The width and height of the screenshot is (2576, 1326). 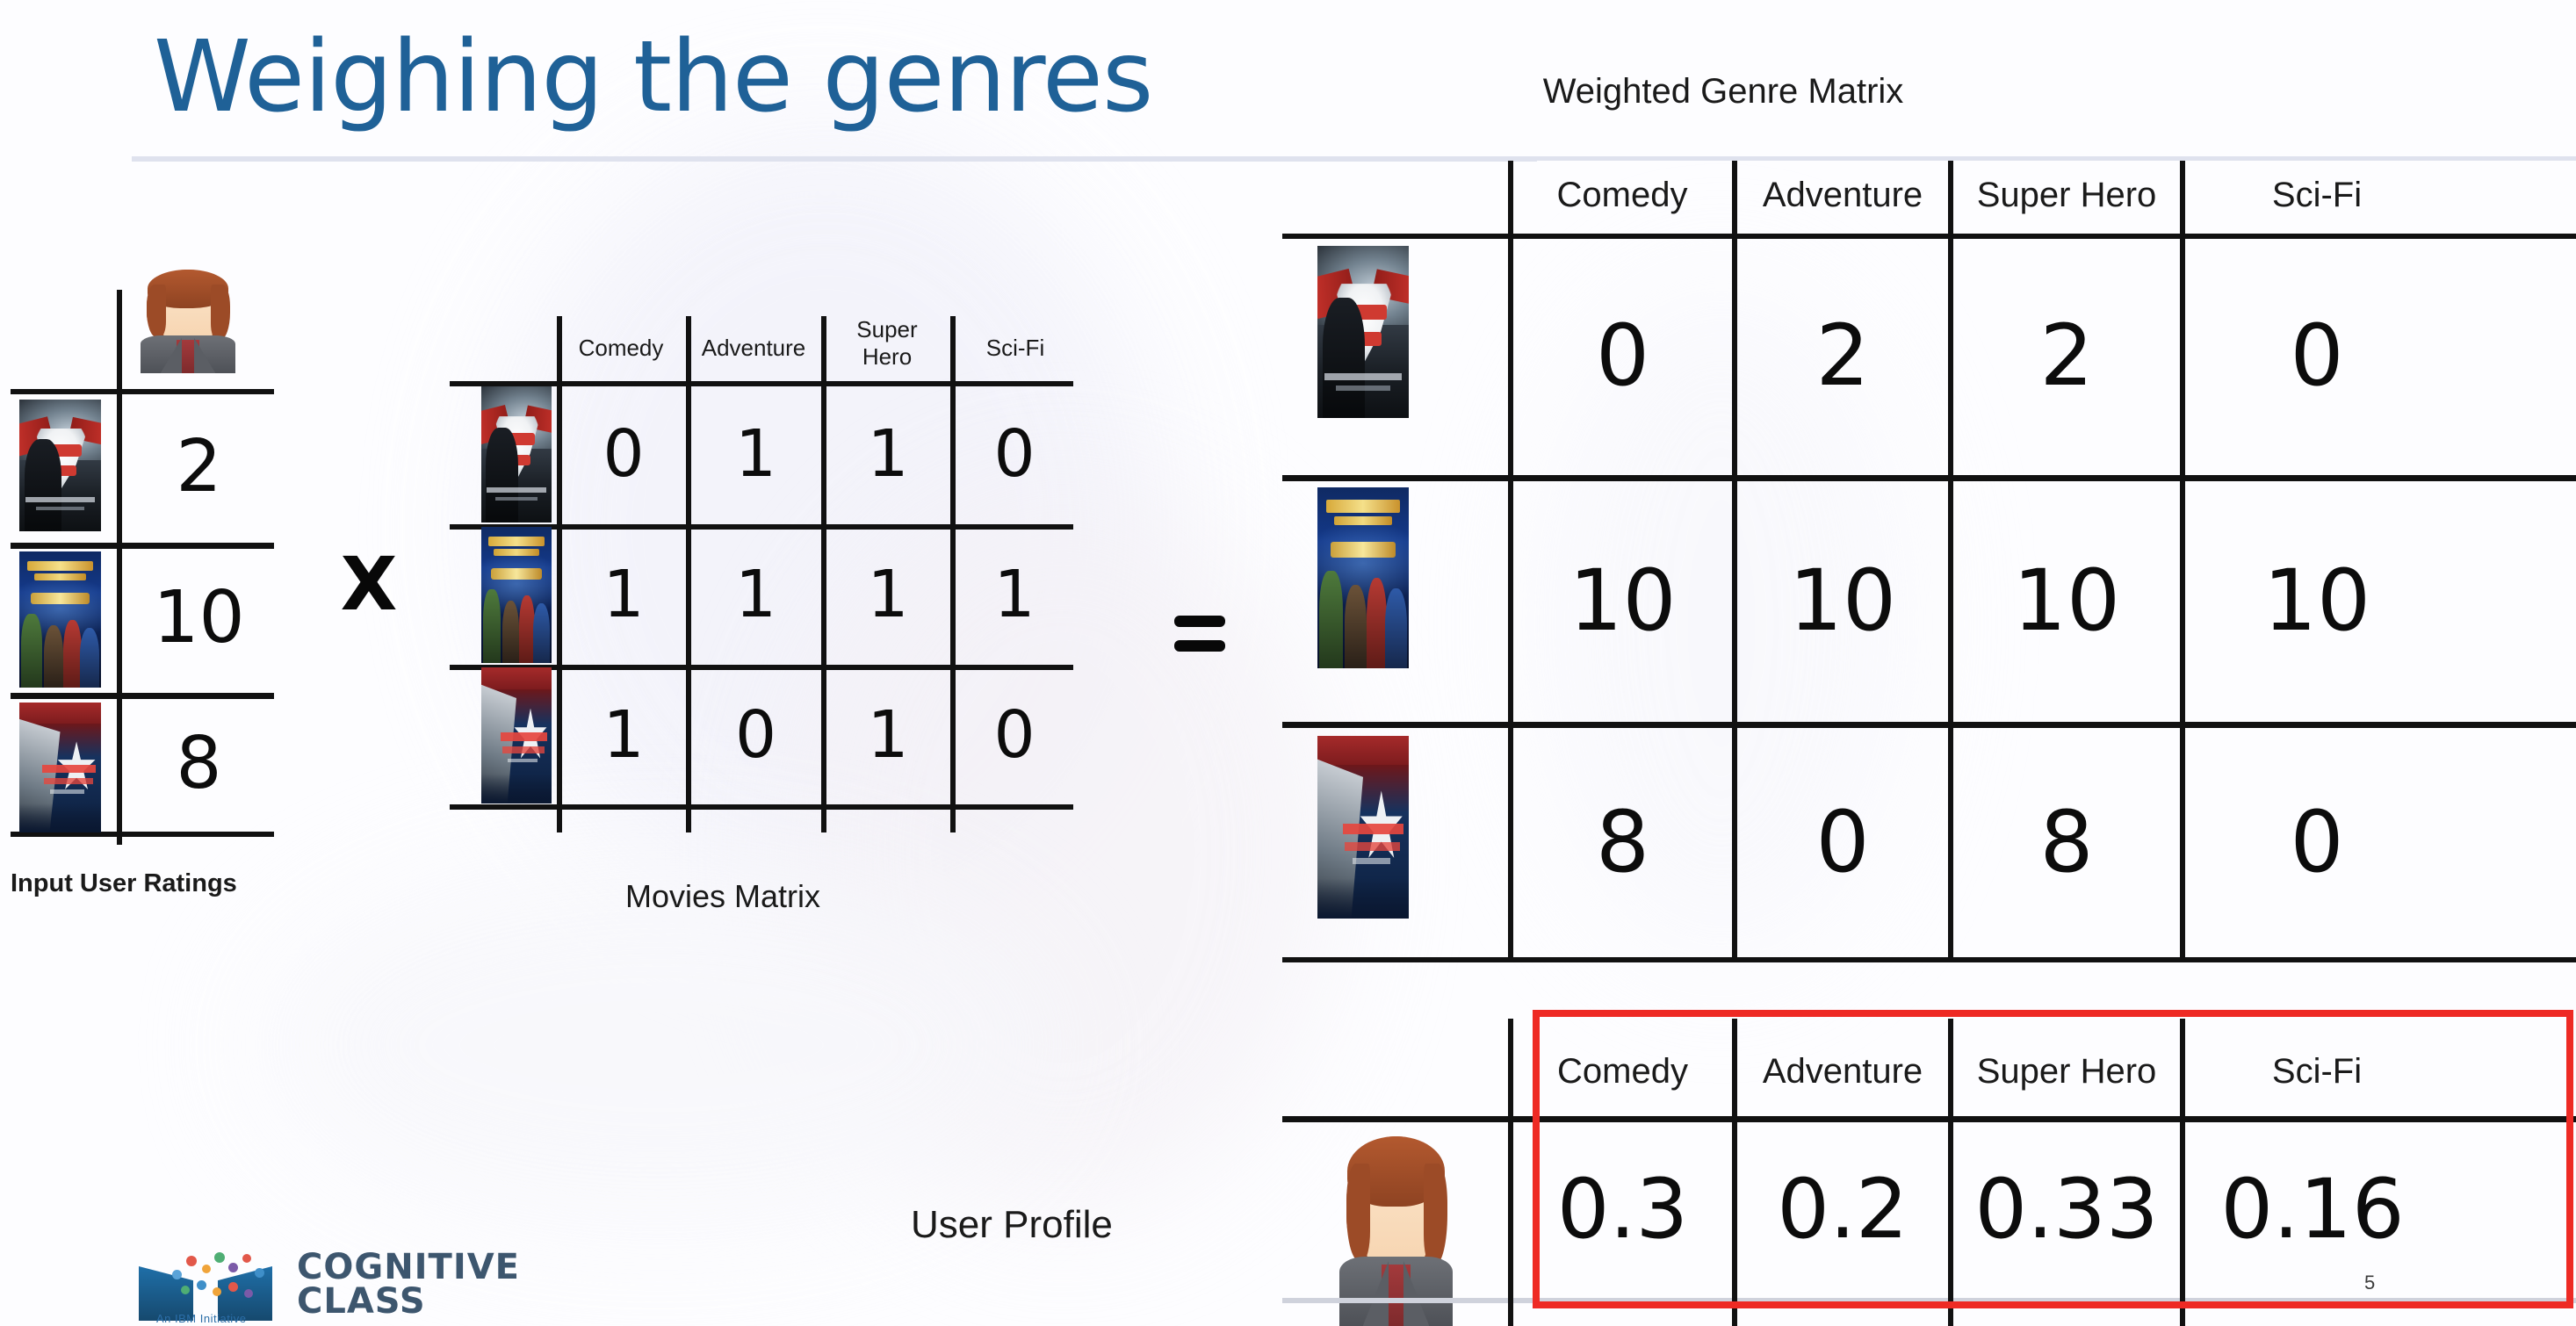 What do you see at coordinates (1622, 194) in the screenshot?
I see `weighted-col-comedy: Comedy` at bounding box center [1622, 194].